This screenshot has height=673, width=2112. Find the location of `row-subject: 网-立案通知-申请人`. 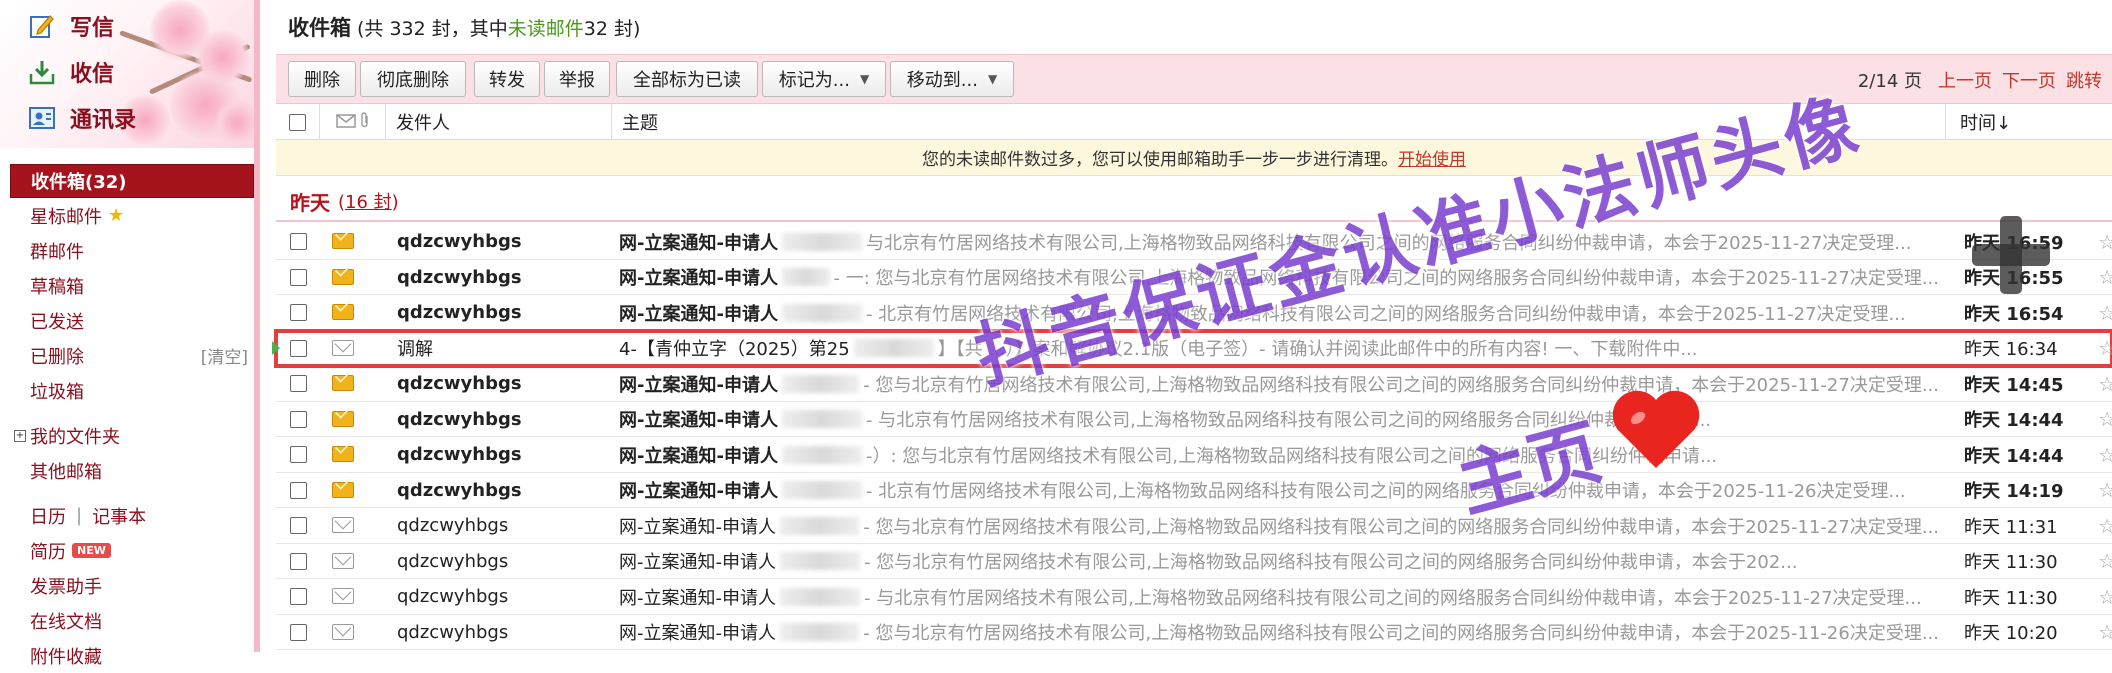

row-subject: 网-立案通知-申请人 is located at coordinates (697, 633).